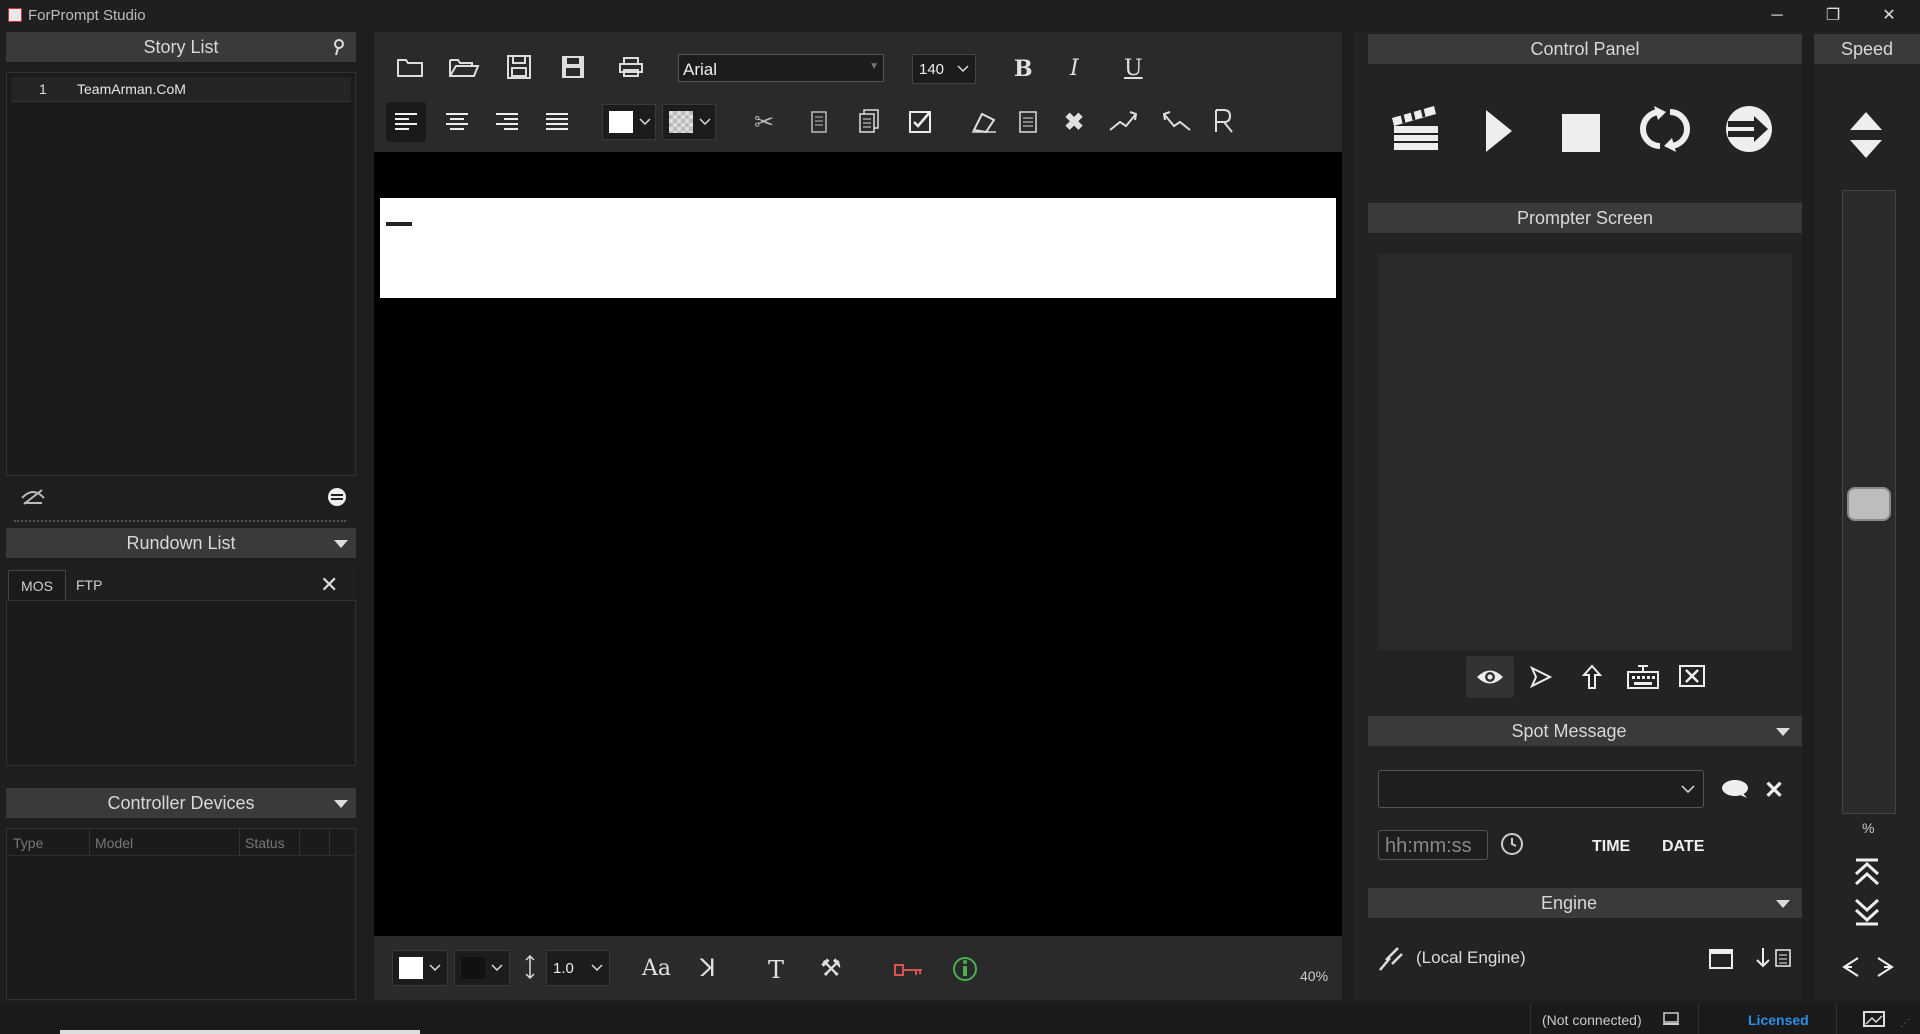 This screenshot has height=1034, width=1920. Describe the element at coordinates (406, 122) in the screenshot. I see `align-left-button` at that location.